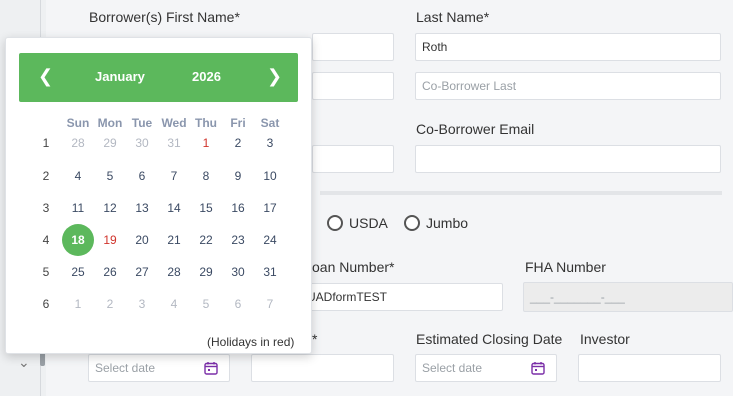 This screenshot has width=733, height=396. I want to click on co-borrower-phone-input, so click(353, 159).